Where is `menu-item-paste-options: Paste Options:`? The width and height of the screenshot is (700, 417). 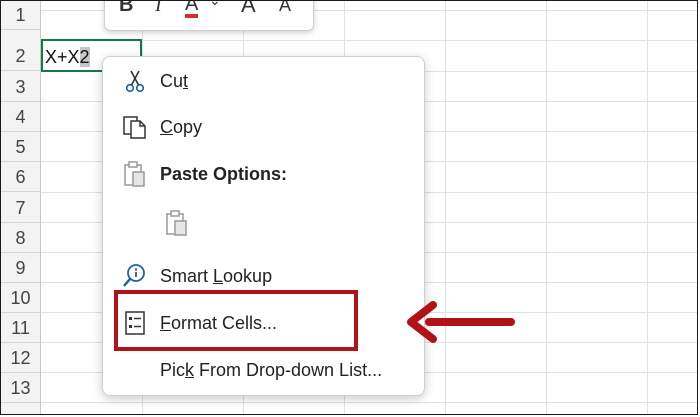
menu-item-paste-options: Paste Options: is located at coordinates (263, 174).